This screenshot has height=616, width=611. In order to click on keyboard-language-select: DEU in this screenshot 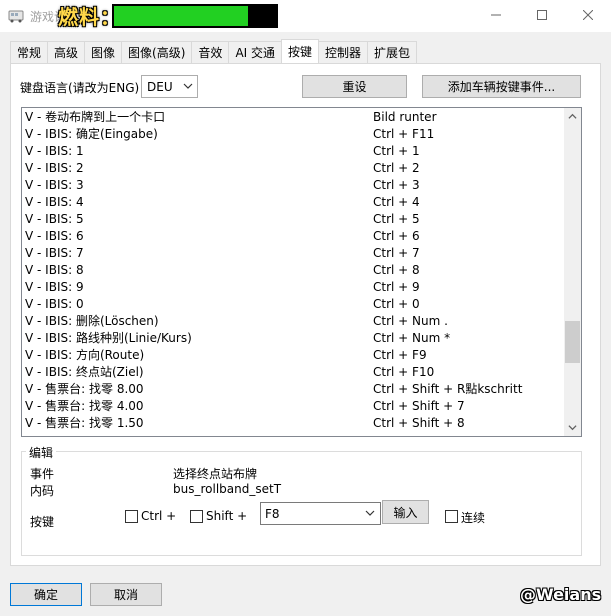, I will do `click(169, 86)`.